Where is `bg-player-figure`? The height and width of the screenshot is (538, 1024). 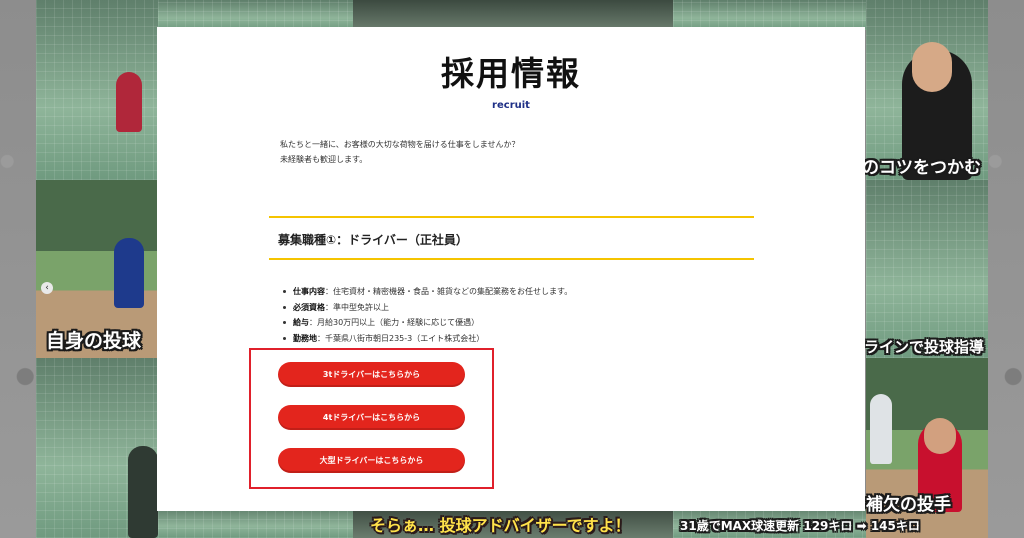
bg-player-figure is located at coordinates (129, 102).